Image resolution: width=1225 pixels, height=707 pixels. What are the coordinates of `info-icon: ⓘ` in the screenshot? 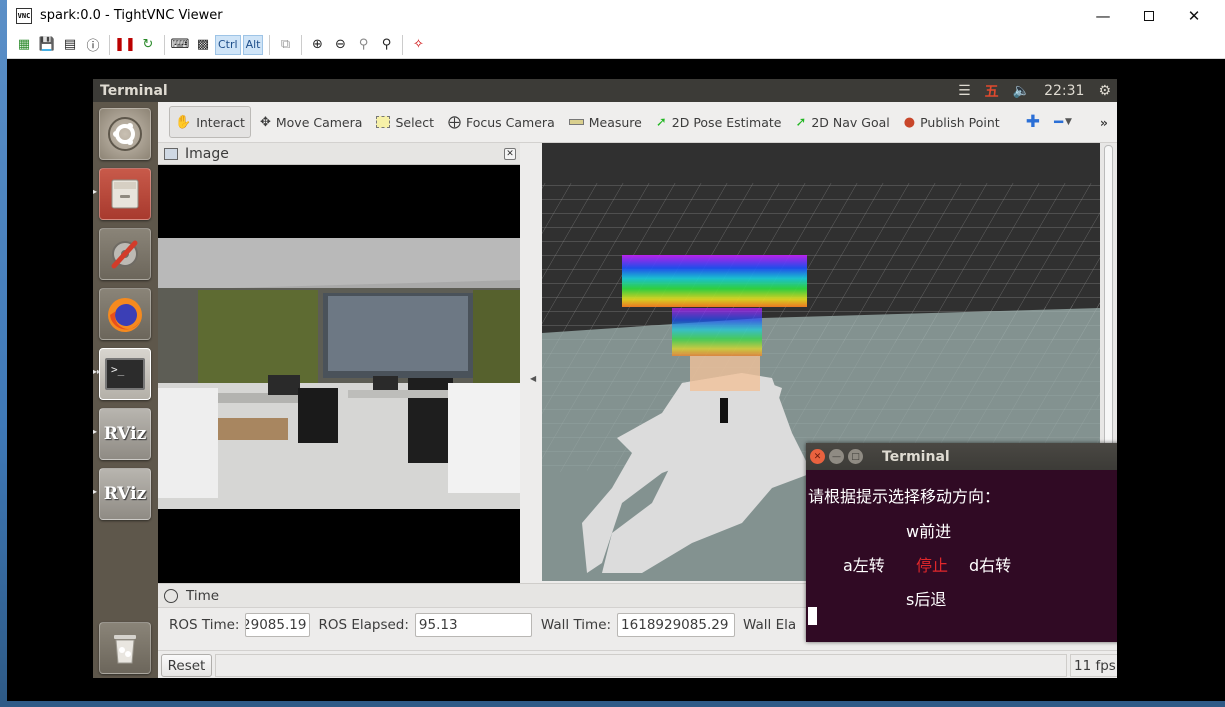 It's located at (93, 46).